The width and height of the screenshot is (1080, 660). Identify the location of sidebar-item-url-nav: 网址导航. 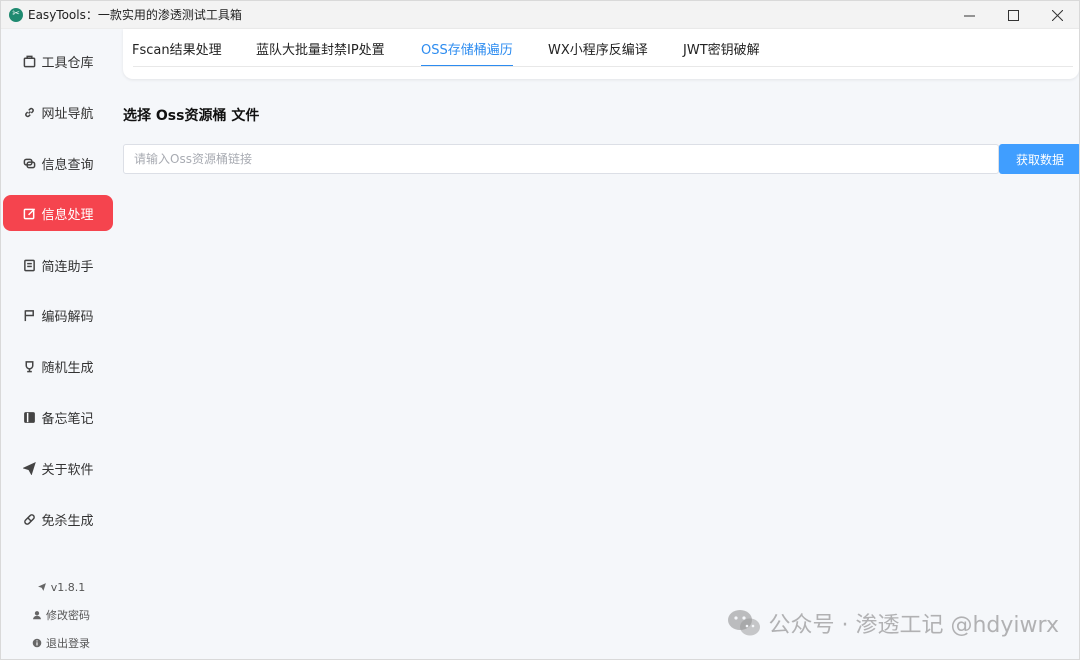
(58, 112).